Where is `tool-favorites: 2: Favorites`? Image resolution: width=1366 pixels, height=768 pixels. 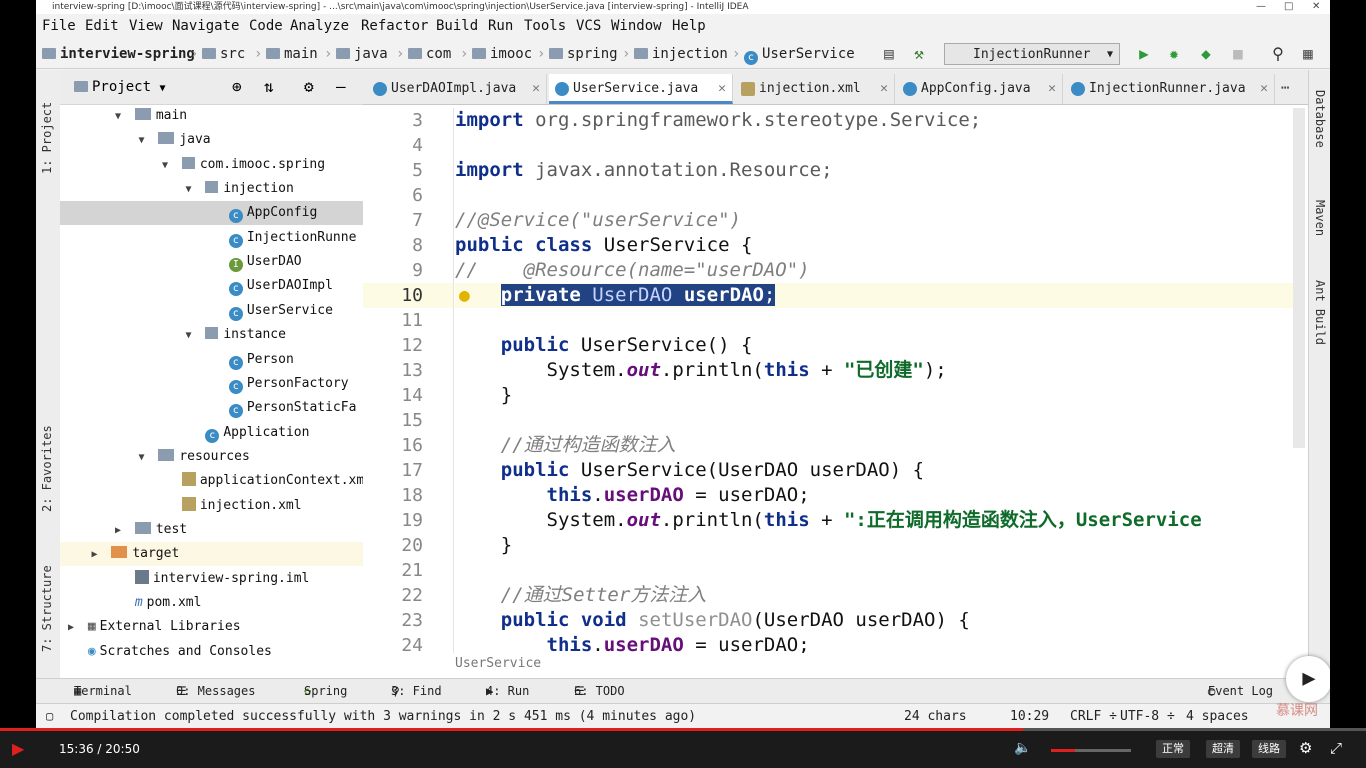
tool-favorites: 2: Favorites is located at coordinates (47, 468).